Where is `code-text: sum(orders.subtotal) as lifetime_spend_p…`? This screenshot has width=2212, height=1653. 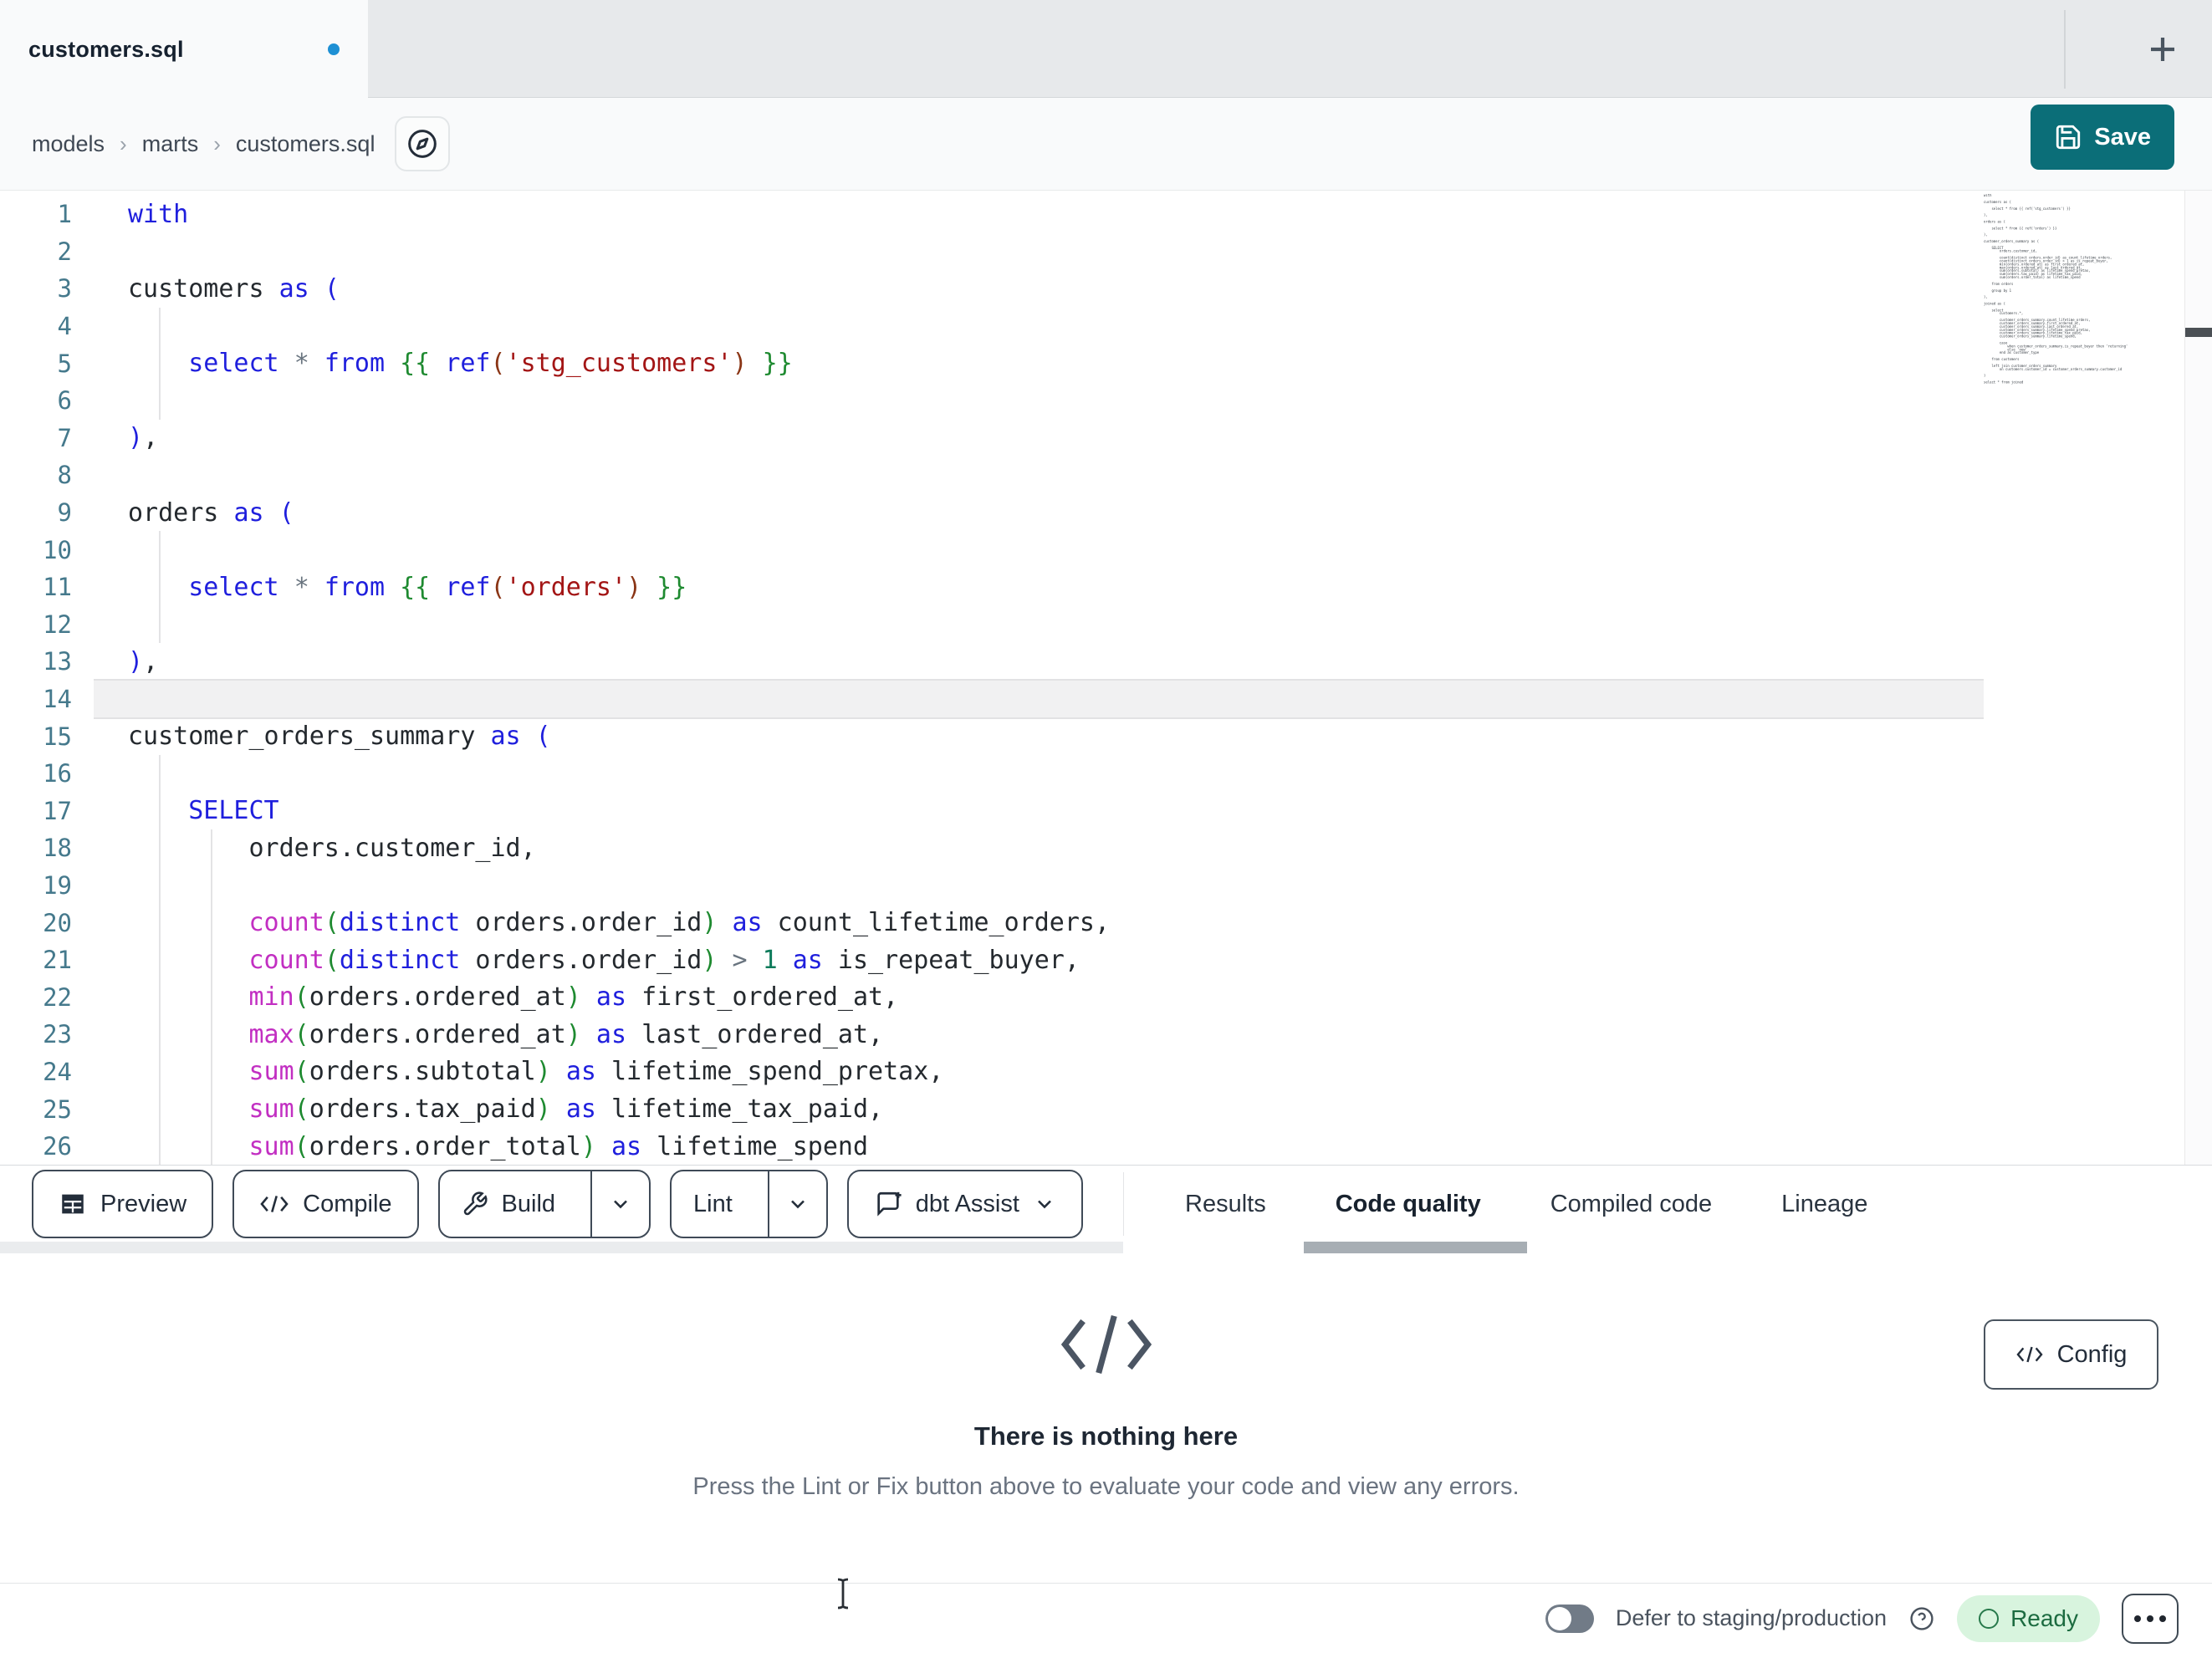 code-text: sum(orders.subtotal) as lifetime_spend_p… is located at coordinates (596, 1072).